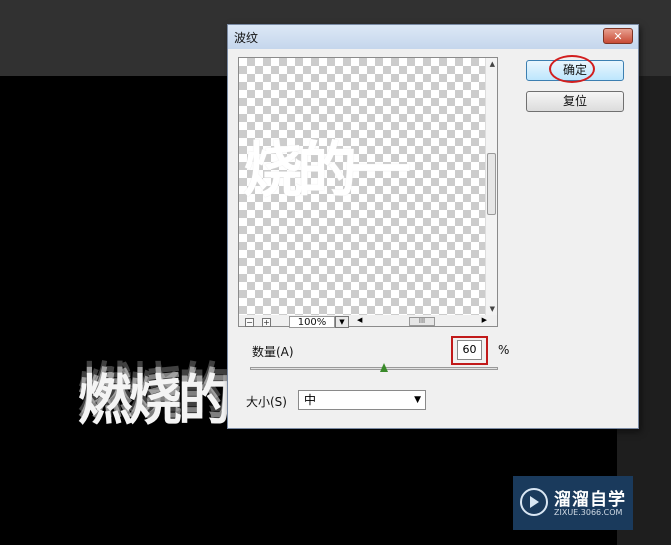 The image size is (671, 545). I want to click on vertical-scroll-thumb, so click(491, 184).